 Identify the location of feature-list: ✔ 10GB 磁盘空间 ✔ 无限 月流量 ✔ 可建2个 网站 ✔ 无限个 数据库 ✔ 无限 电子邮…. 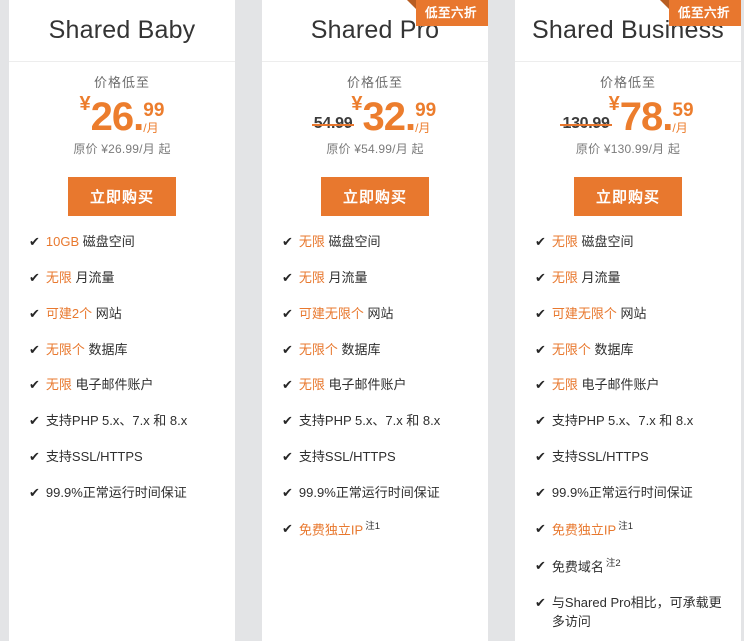
(122, 368).